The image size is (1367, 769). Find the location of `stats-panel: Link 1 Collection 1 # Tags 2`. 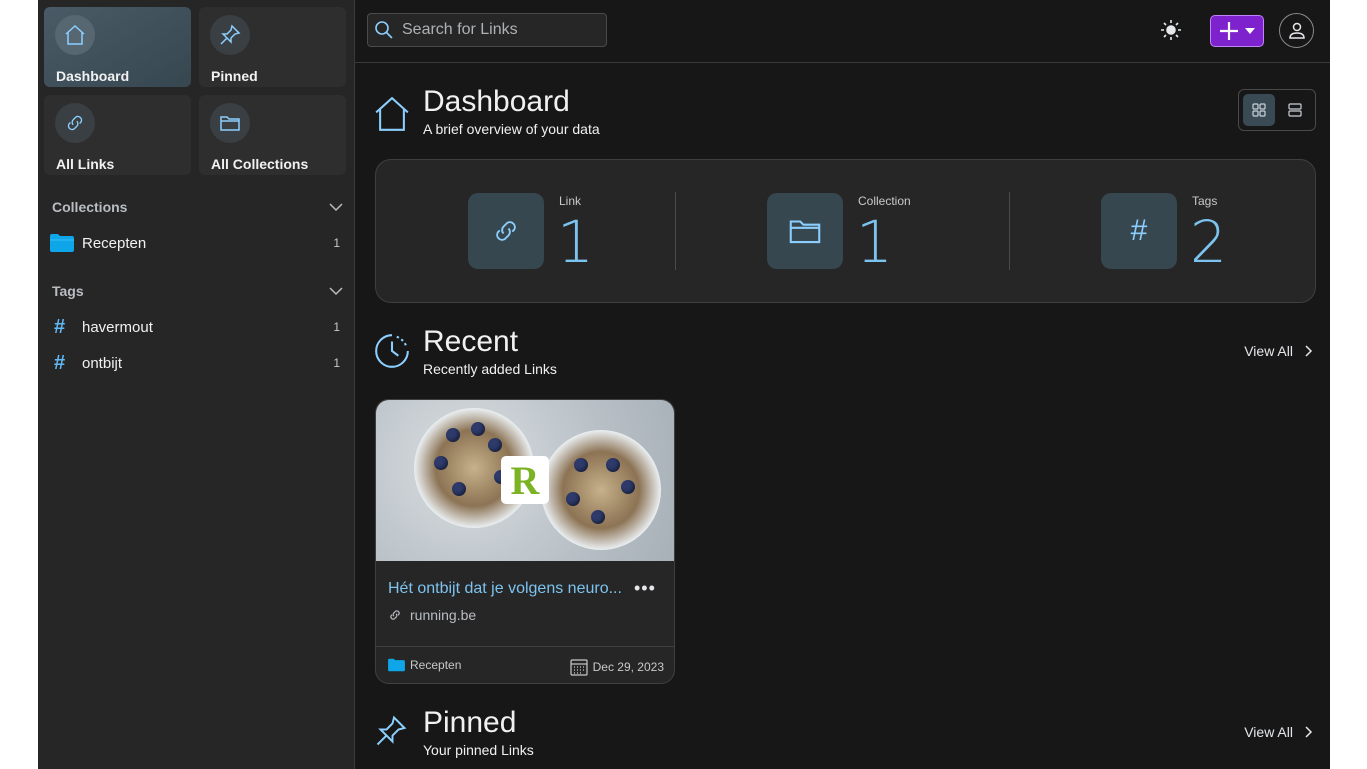

stats-panel: Link 1 Collection 1 # Tags 2 is located at coordinates (845, 231).